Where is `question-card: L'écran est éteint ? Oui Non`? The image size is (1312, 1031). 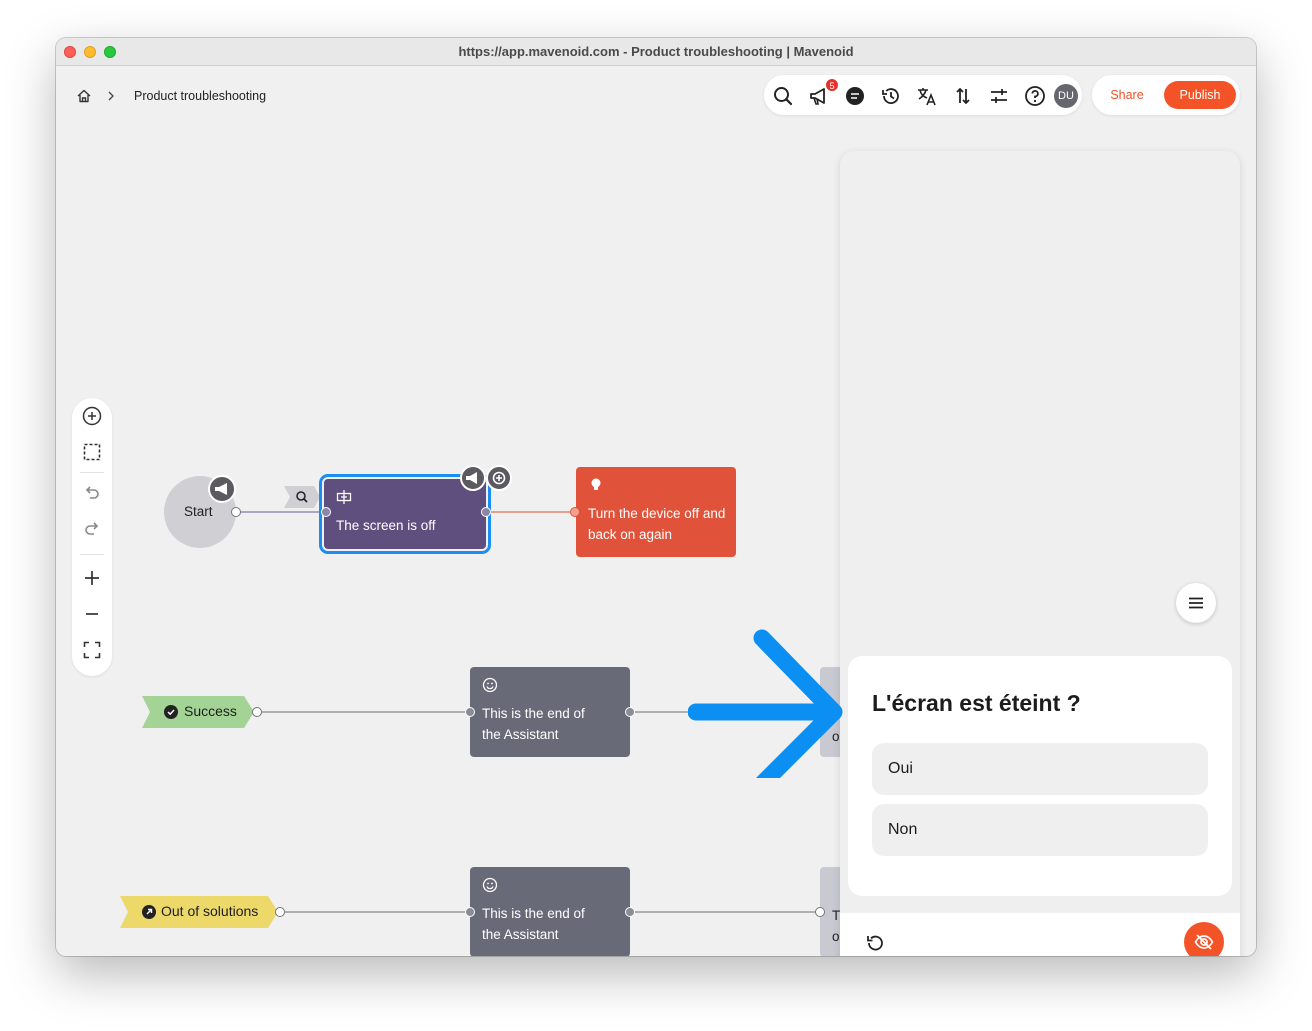 question-card: L'écran est éteint ? Oui Non is located at coordinates (1040, 776).